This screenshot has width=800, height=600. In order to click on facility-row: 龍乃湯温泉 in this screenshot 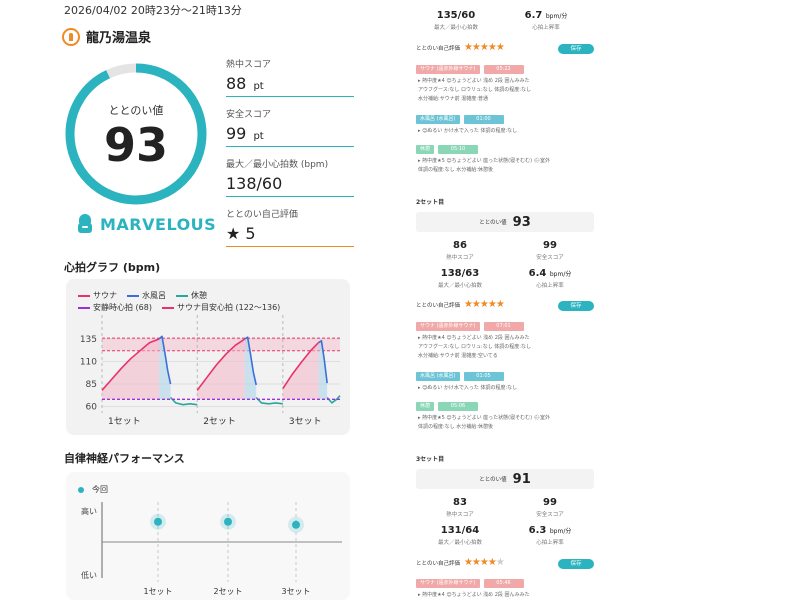, I will do `click(106, 36)`.